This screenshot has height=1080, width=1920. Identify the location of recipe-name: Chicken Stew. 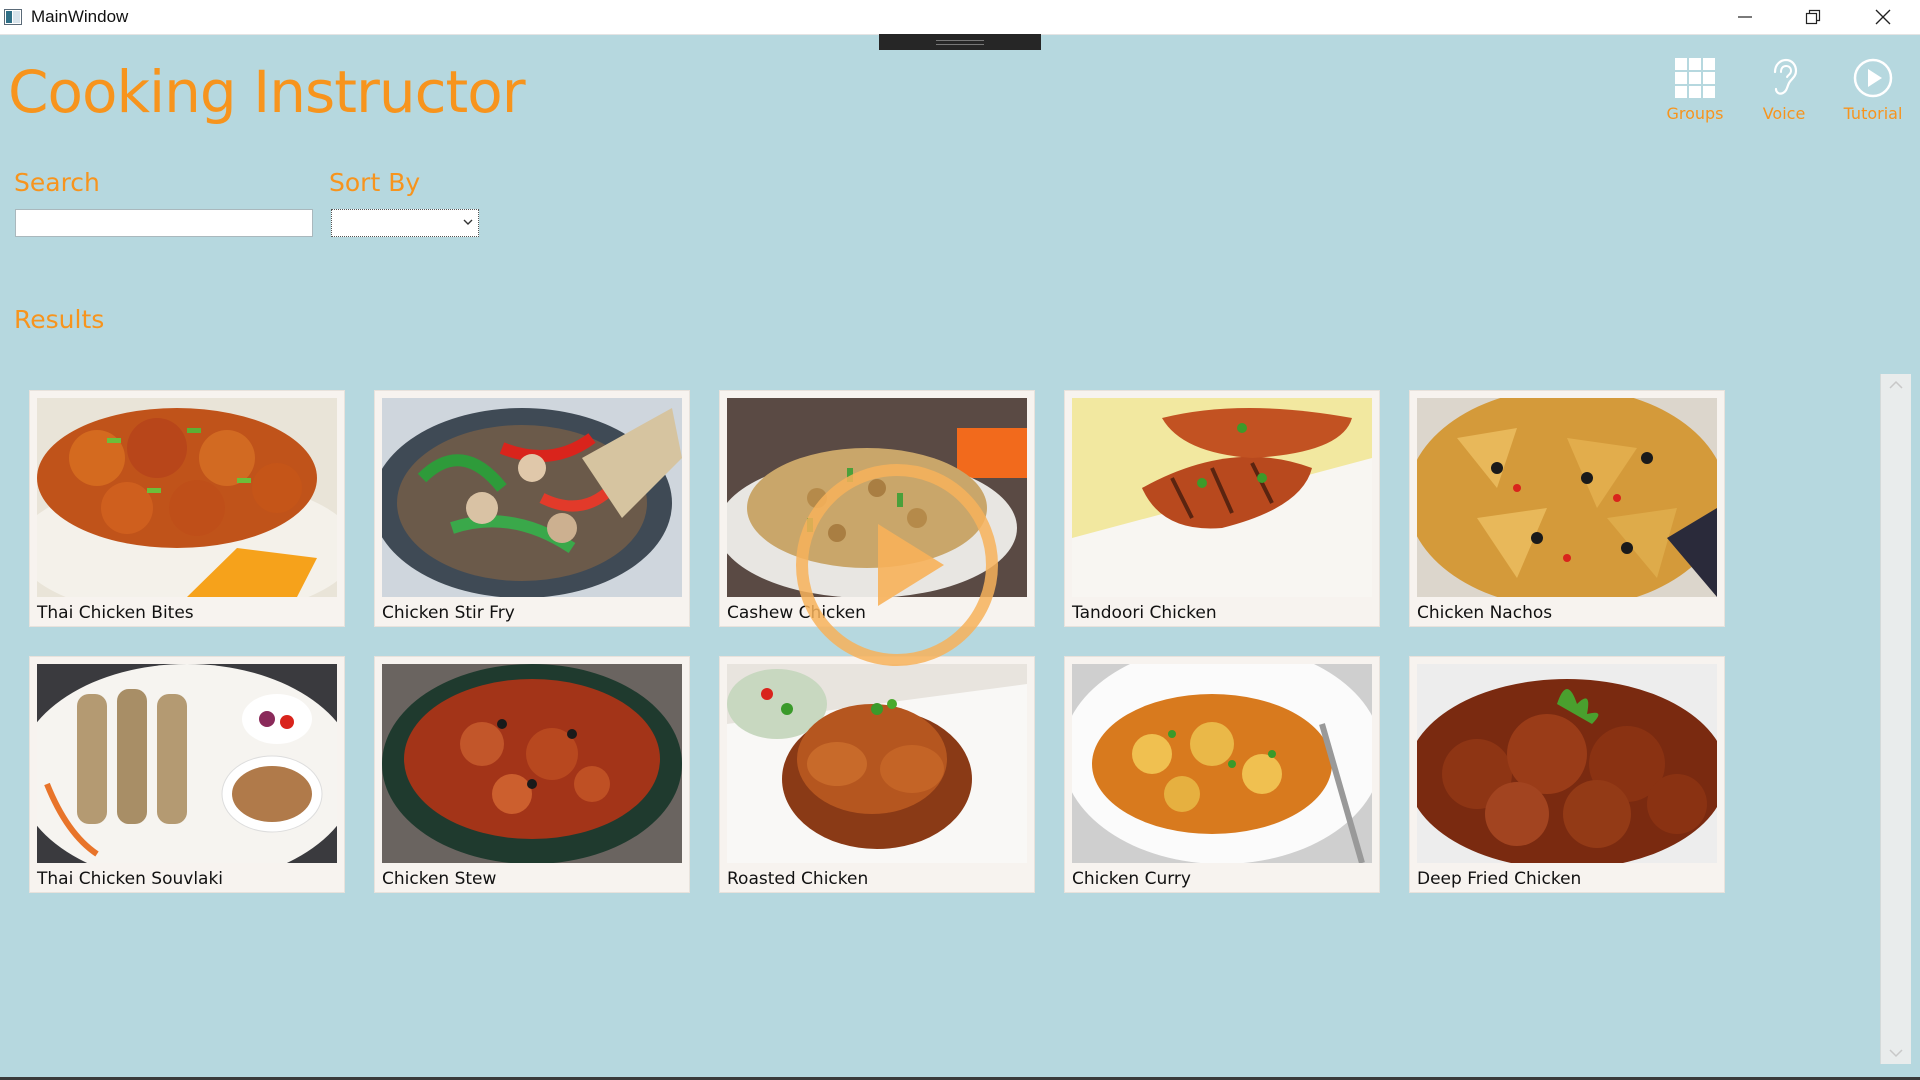
(439, 879).